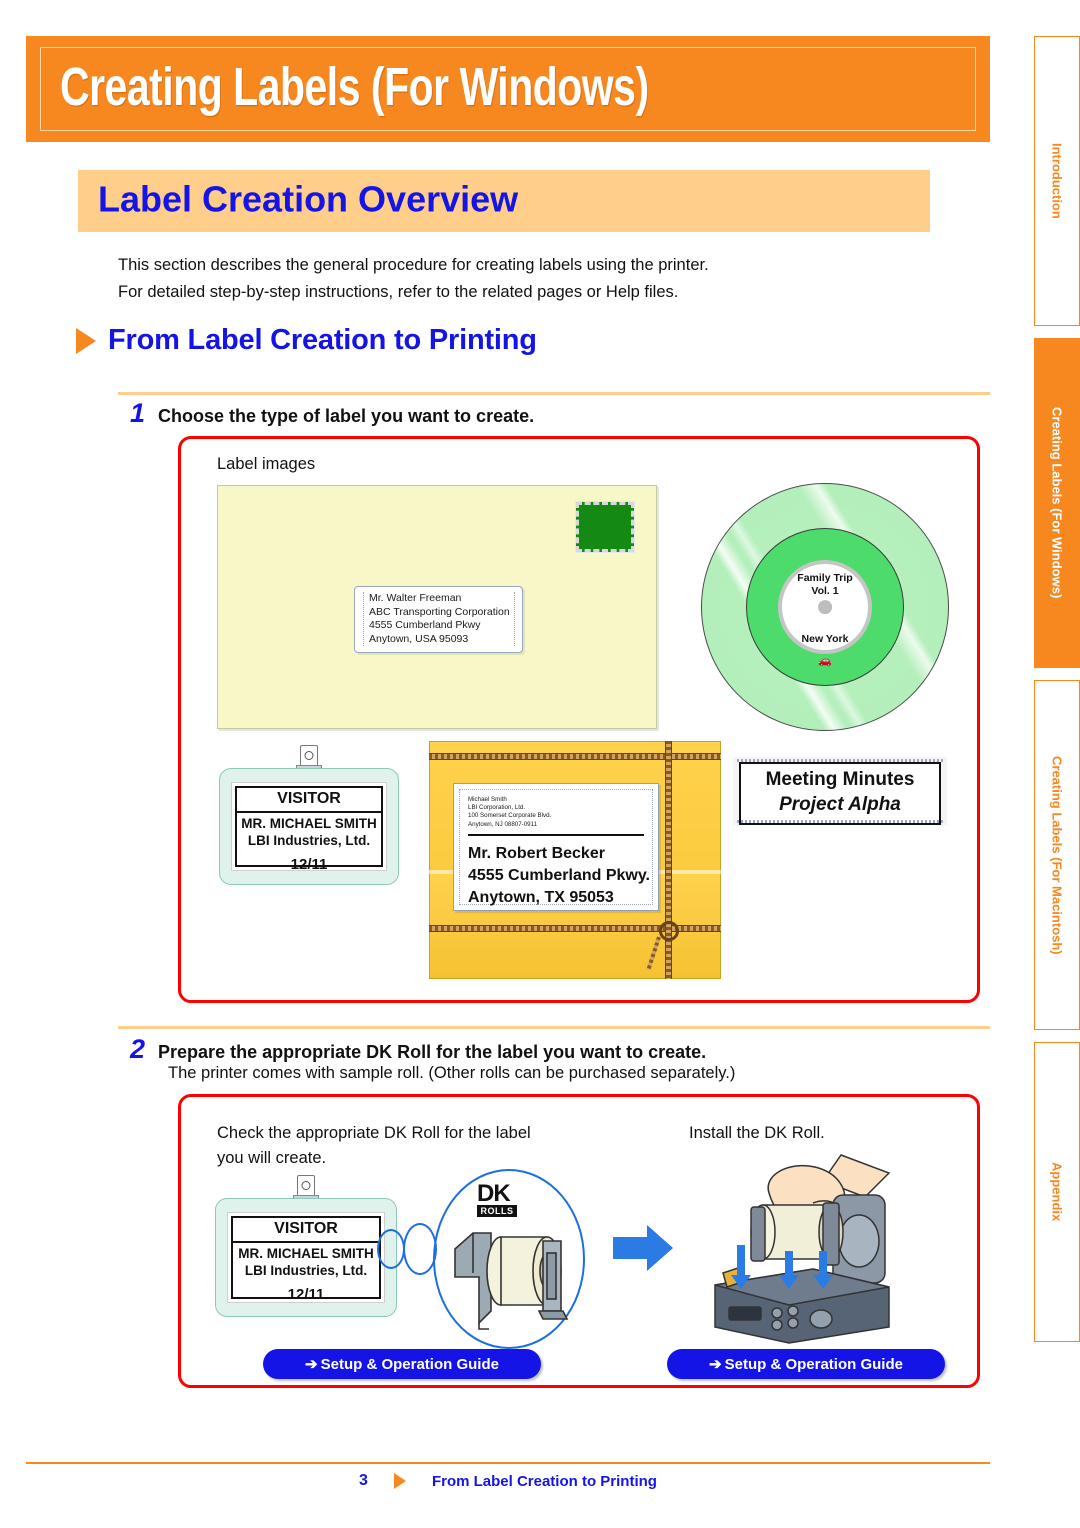  I want to click on sidebar-item-appendix-label: Appendix, so click(1057, 1192).